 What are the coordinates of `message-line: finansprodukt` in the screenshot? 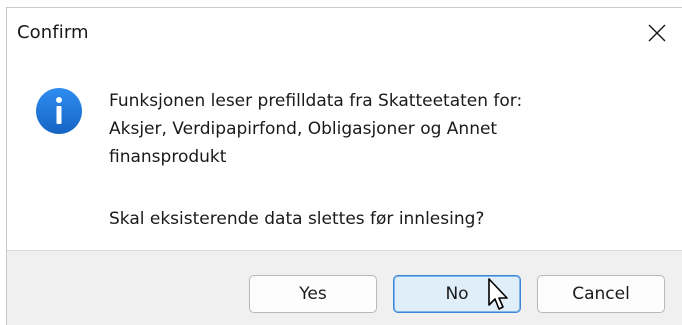 It's located at (168, 157).